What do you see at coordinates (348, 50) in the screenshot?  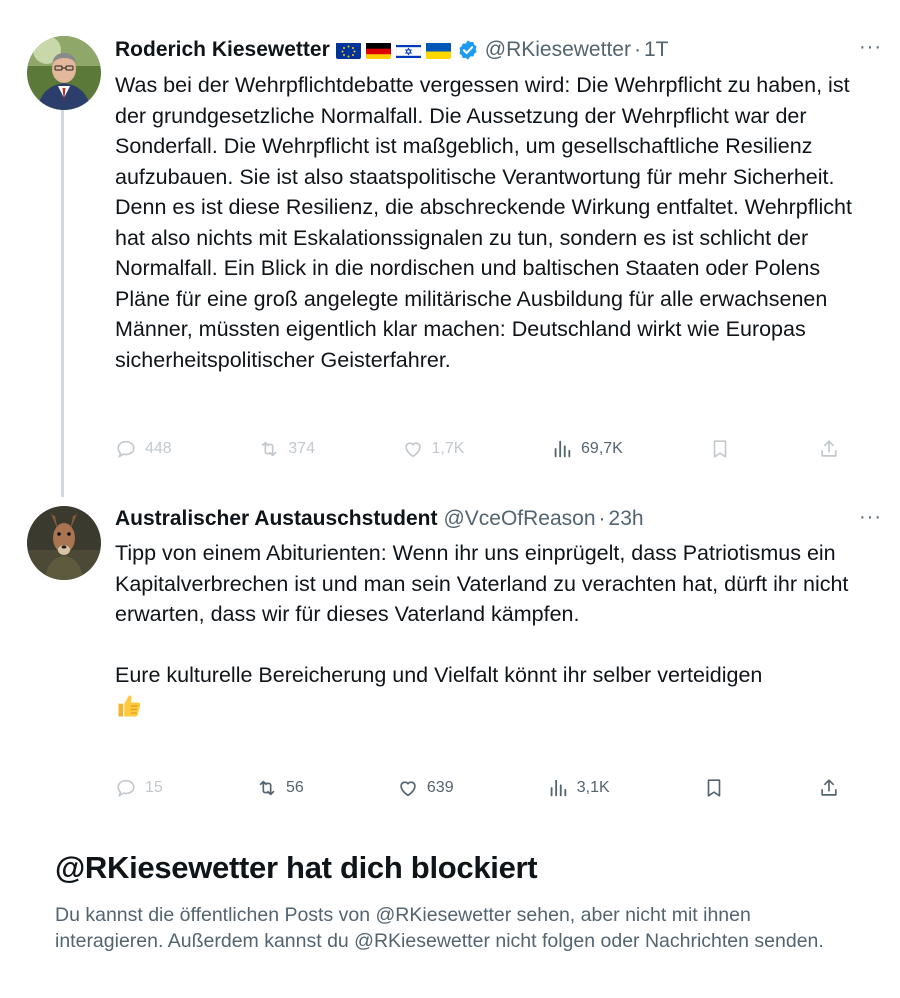 I see `eu-flag-icon` at bounding box center [348, 50].